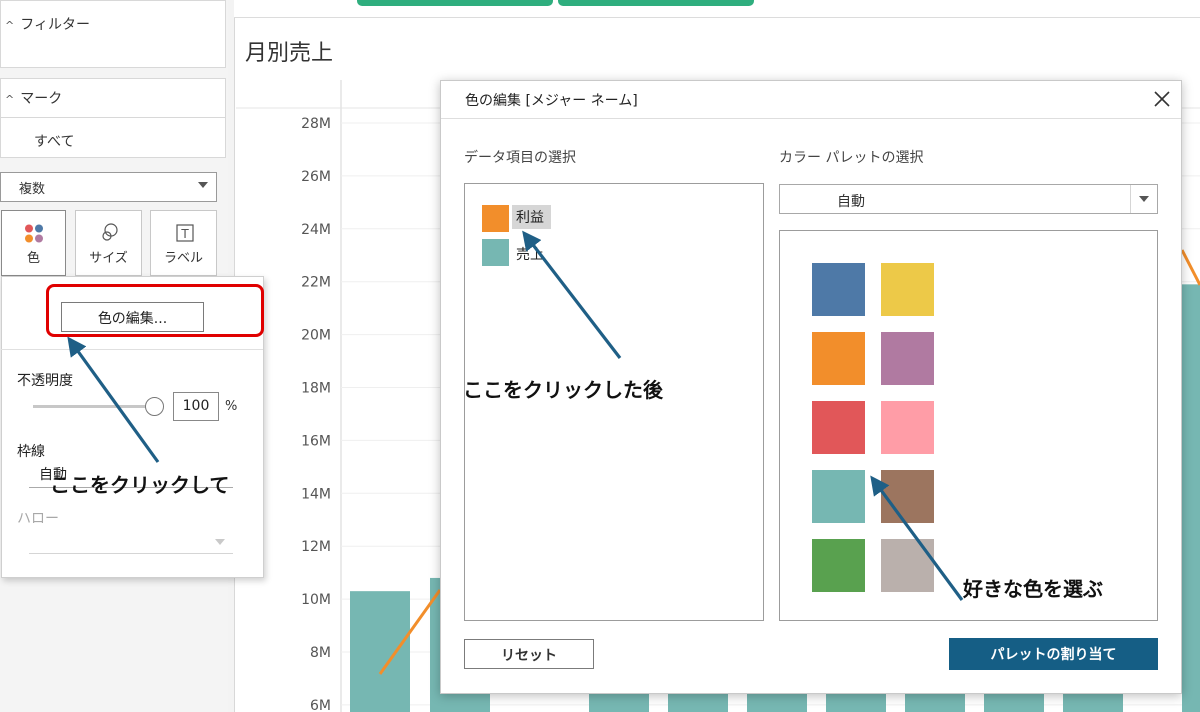 This screenshot has width=1200, height=712. I want to click on arrow-to-data-item, so click(572, 294).